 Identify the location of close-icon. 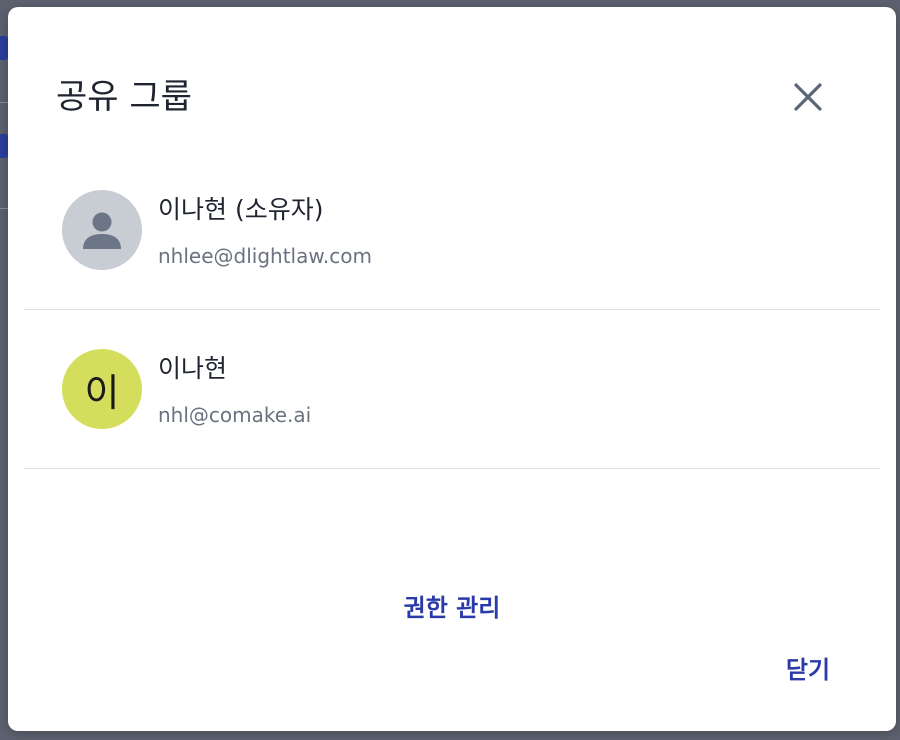
(808, 97).